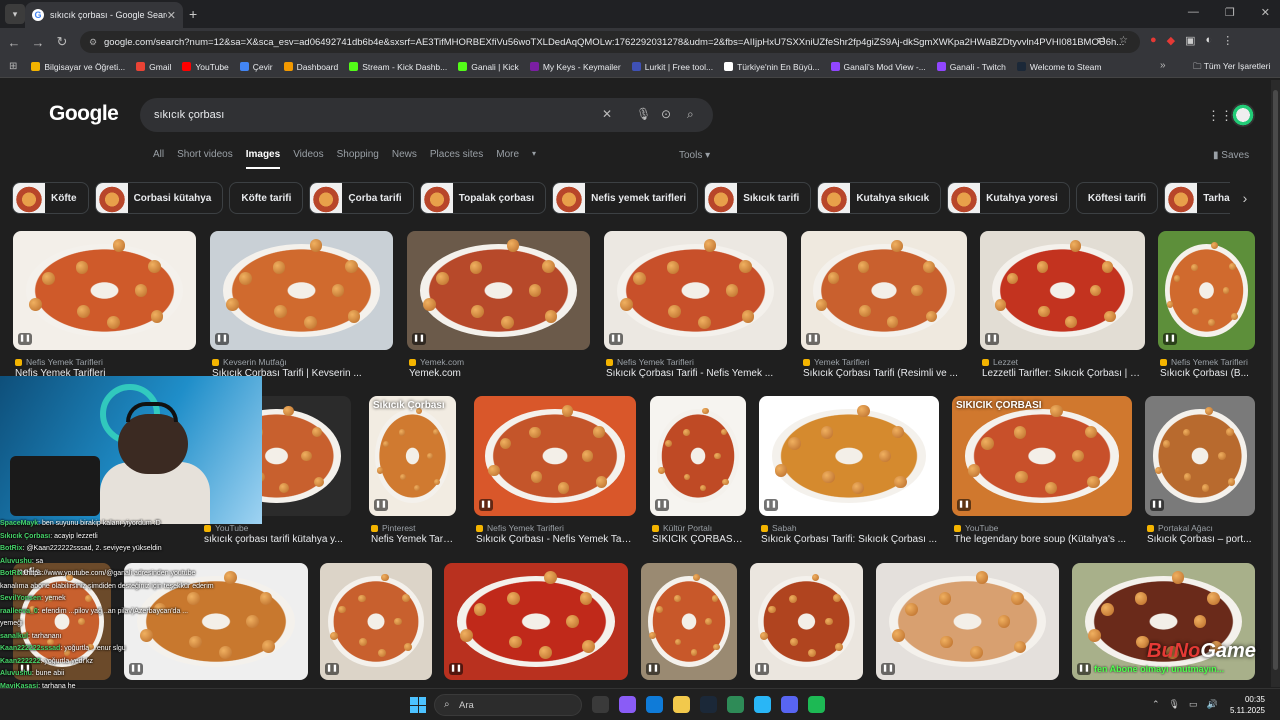 This screenshot has height=720, width=1280. What do you see at coordinates (498, 308) in the screenshot?
I see `image-result: ❚❚ Yemek.com Yemek.com` at bounding box center [498, 308].